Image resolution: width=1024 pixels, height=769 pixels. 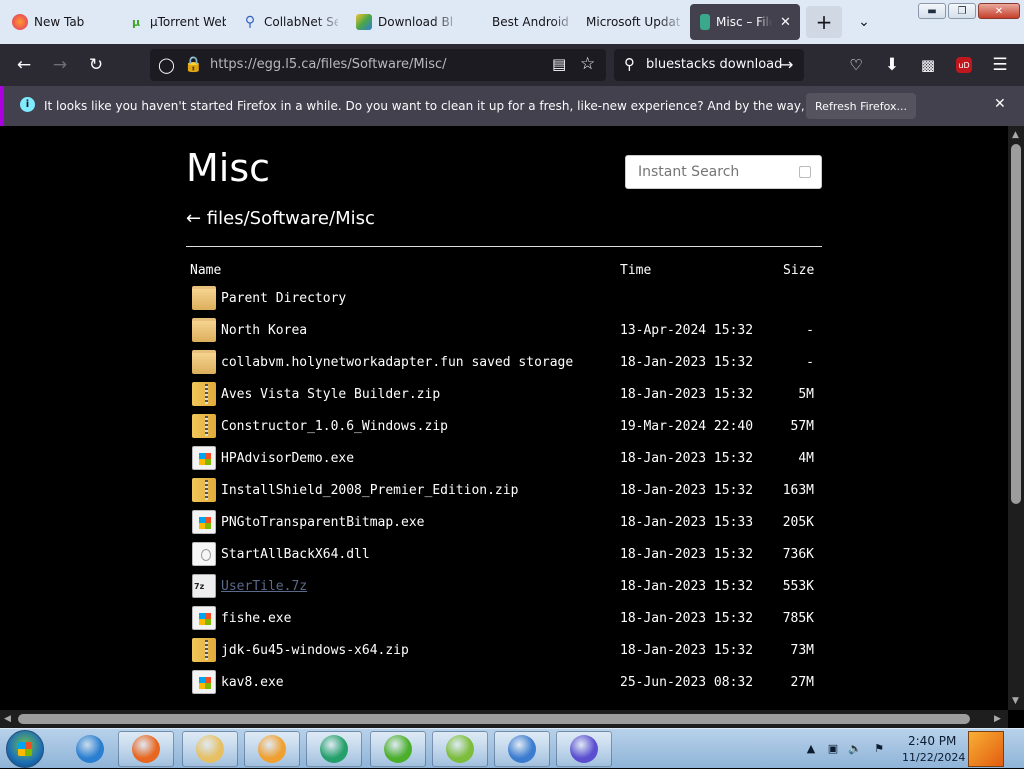 I want to click on table-row: North Korea 13-Apr-2024 15:32 -, so click(x=505, y=332).